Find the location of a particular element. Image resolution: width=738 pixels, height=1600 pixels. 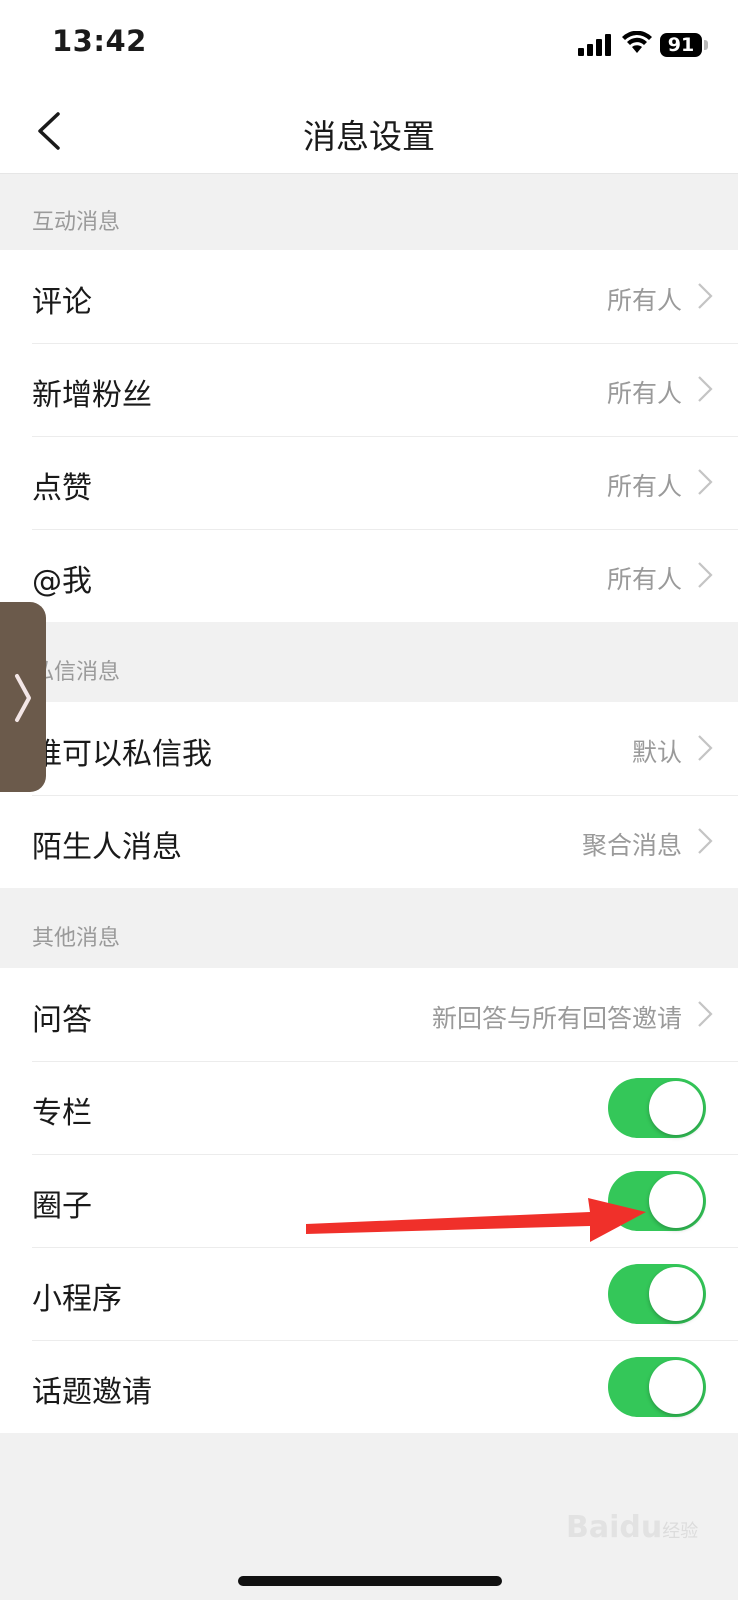

row-who-can-message: 谁可以私信我 默认 is located at coordinates (369, 748).